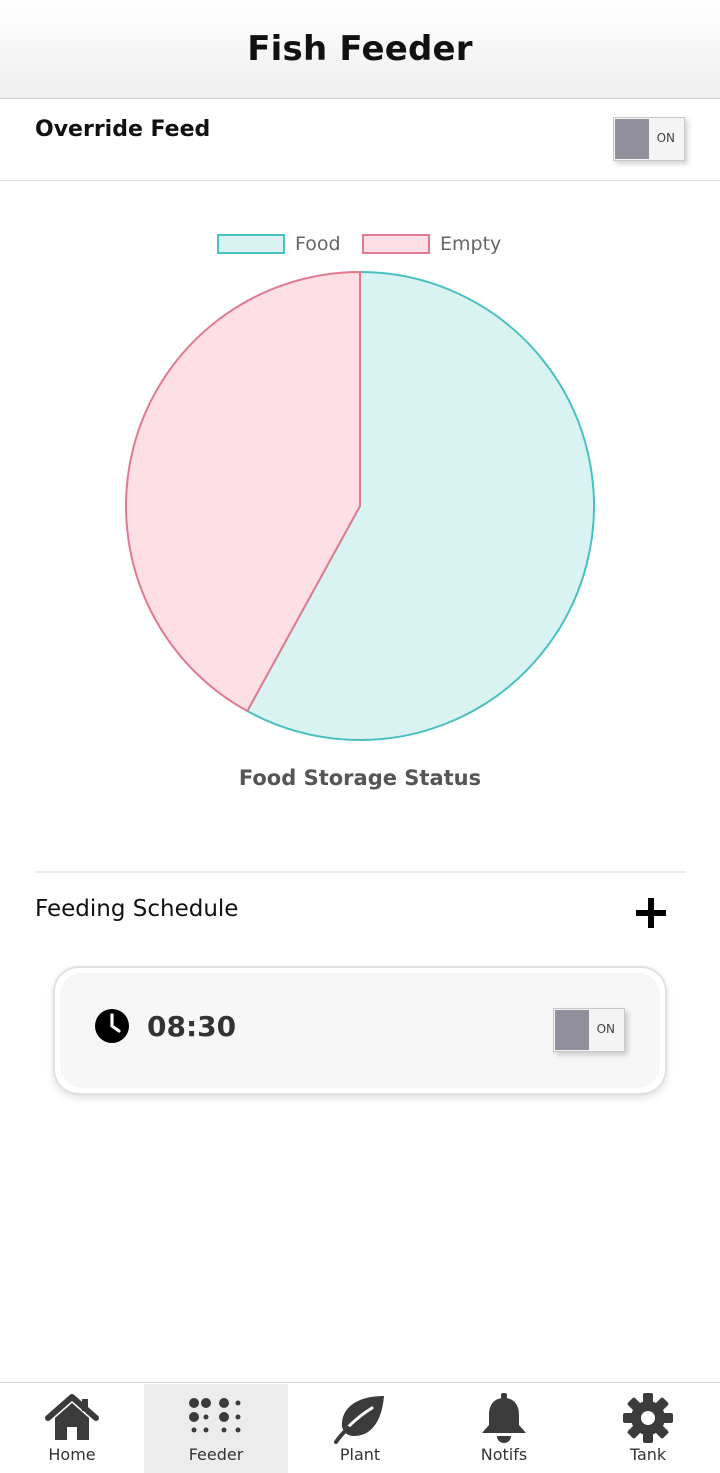 This screenshot has height=1473, width=720. Describe the element at coordinates (251, 244) in the screenshot. I see `legend-swatch-food` at that location.